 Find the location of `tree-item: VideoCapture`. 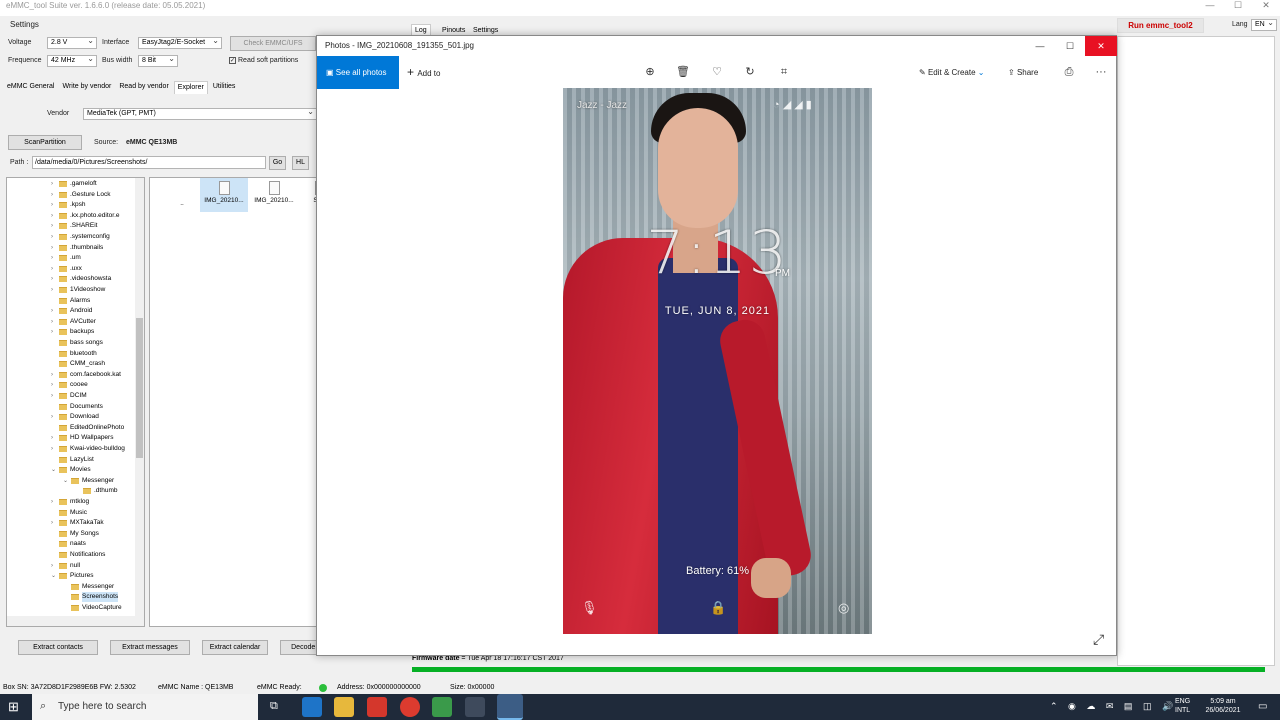

tree-item: VideoCapture is located at coordinates (92, 608).